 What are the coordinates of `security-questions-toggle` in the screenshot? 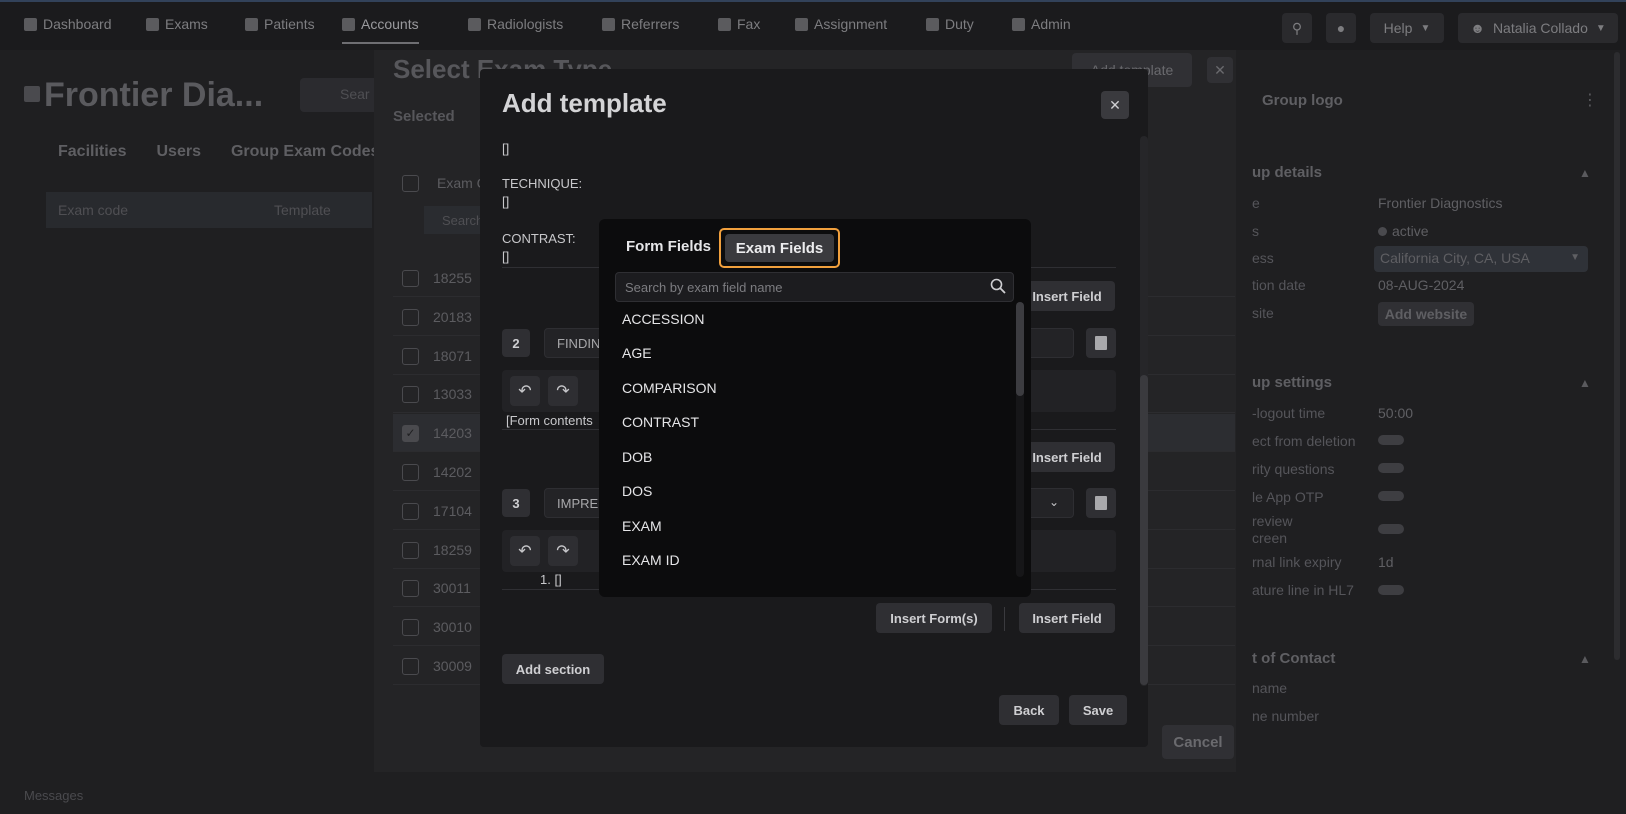 It's located at (1391, 468).